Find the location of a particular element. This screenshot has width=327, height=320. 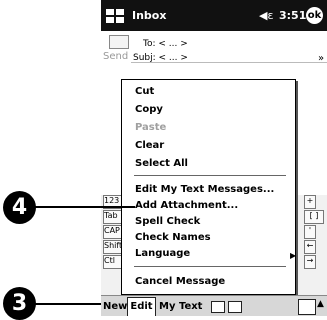

menu-item-copy: Copy is located at coordinates (149, 109).